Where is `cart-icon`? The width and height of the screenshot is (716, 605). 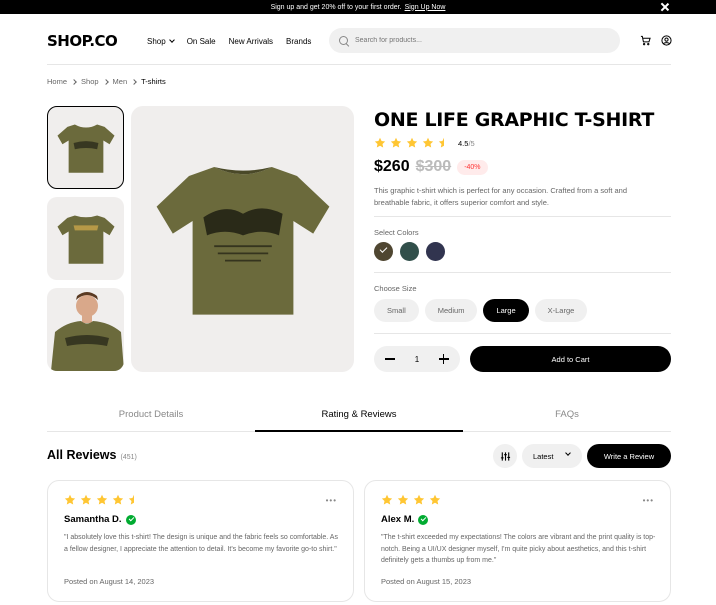
cart-icon is located at coordinates (645, 40).